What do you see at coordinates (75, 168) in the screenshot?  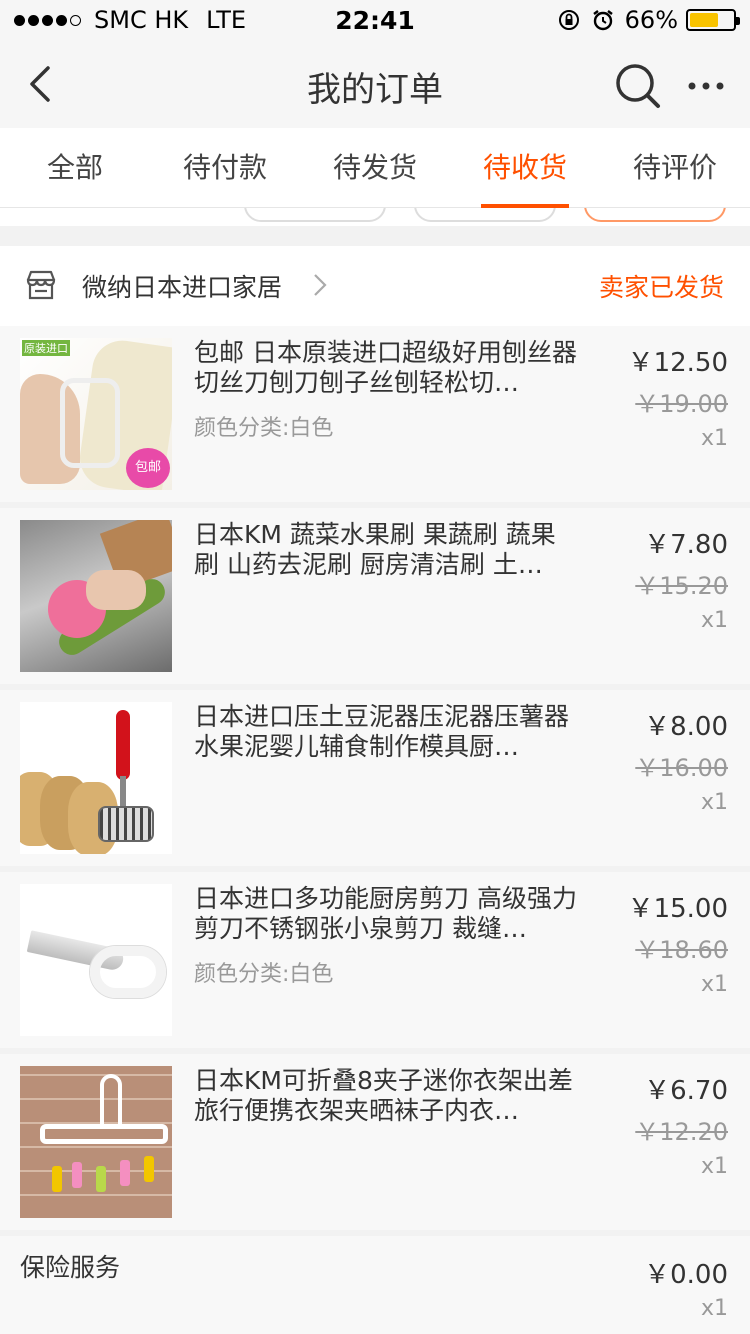 I see `tab-all: 全部` at bounding box center [75, 168].